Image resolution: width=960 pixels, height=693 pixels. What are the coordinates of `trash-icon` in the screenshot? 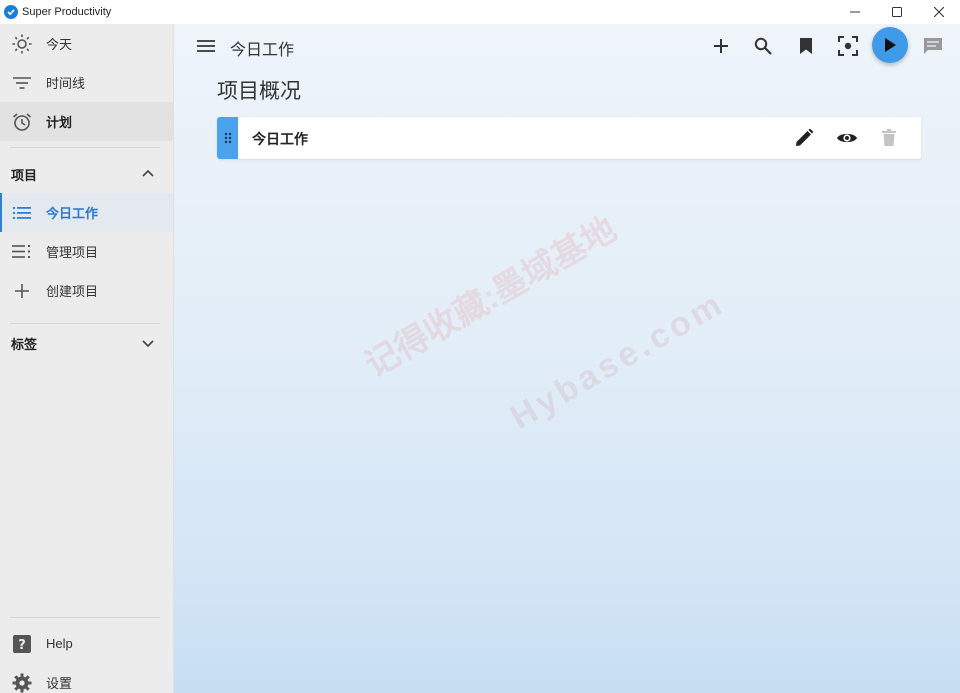 It's located at (889, 137).